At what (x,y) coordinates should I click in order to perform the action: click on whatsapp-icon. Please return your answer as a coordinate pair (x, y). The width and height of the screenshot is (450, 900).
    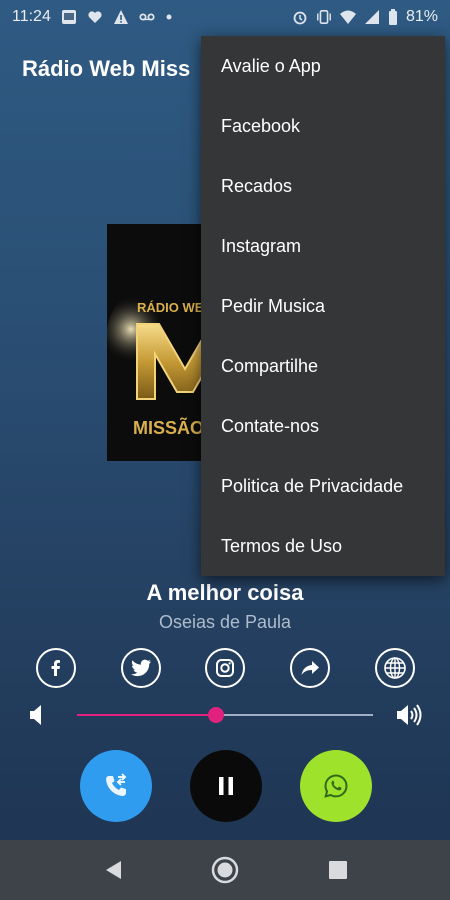
    Looking at the image, I should click on (336, 786).